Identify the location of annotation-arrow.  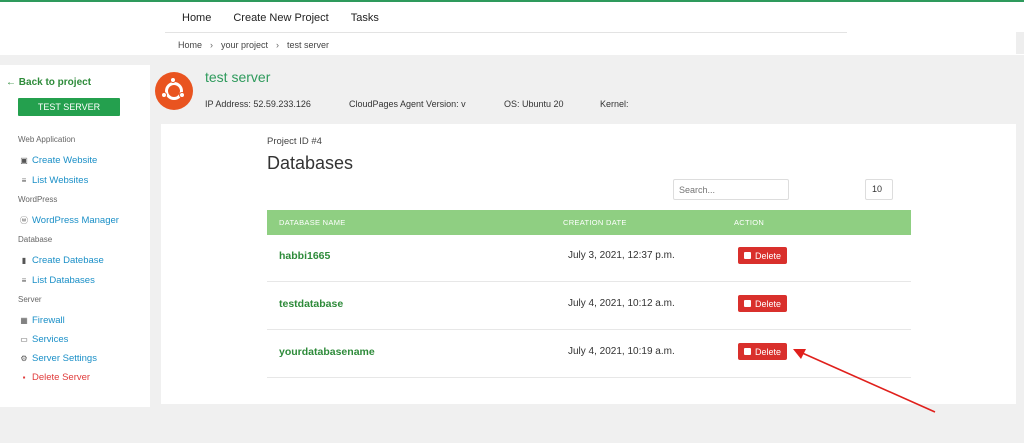
(864, 381).